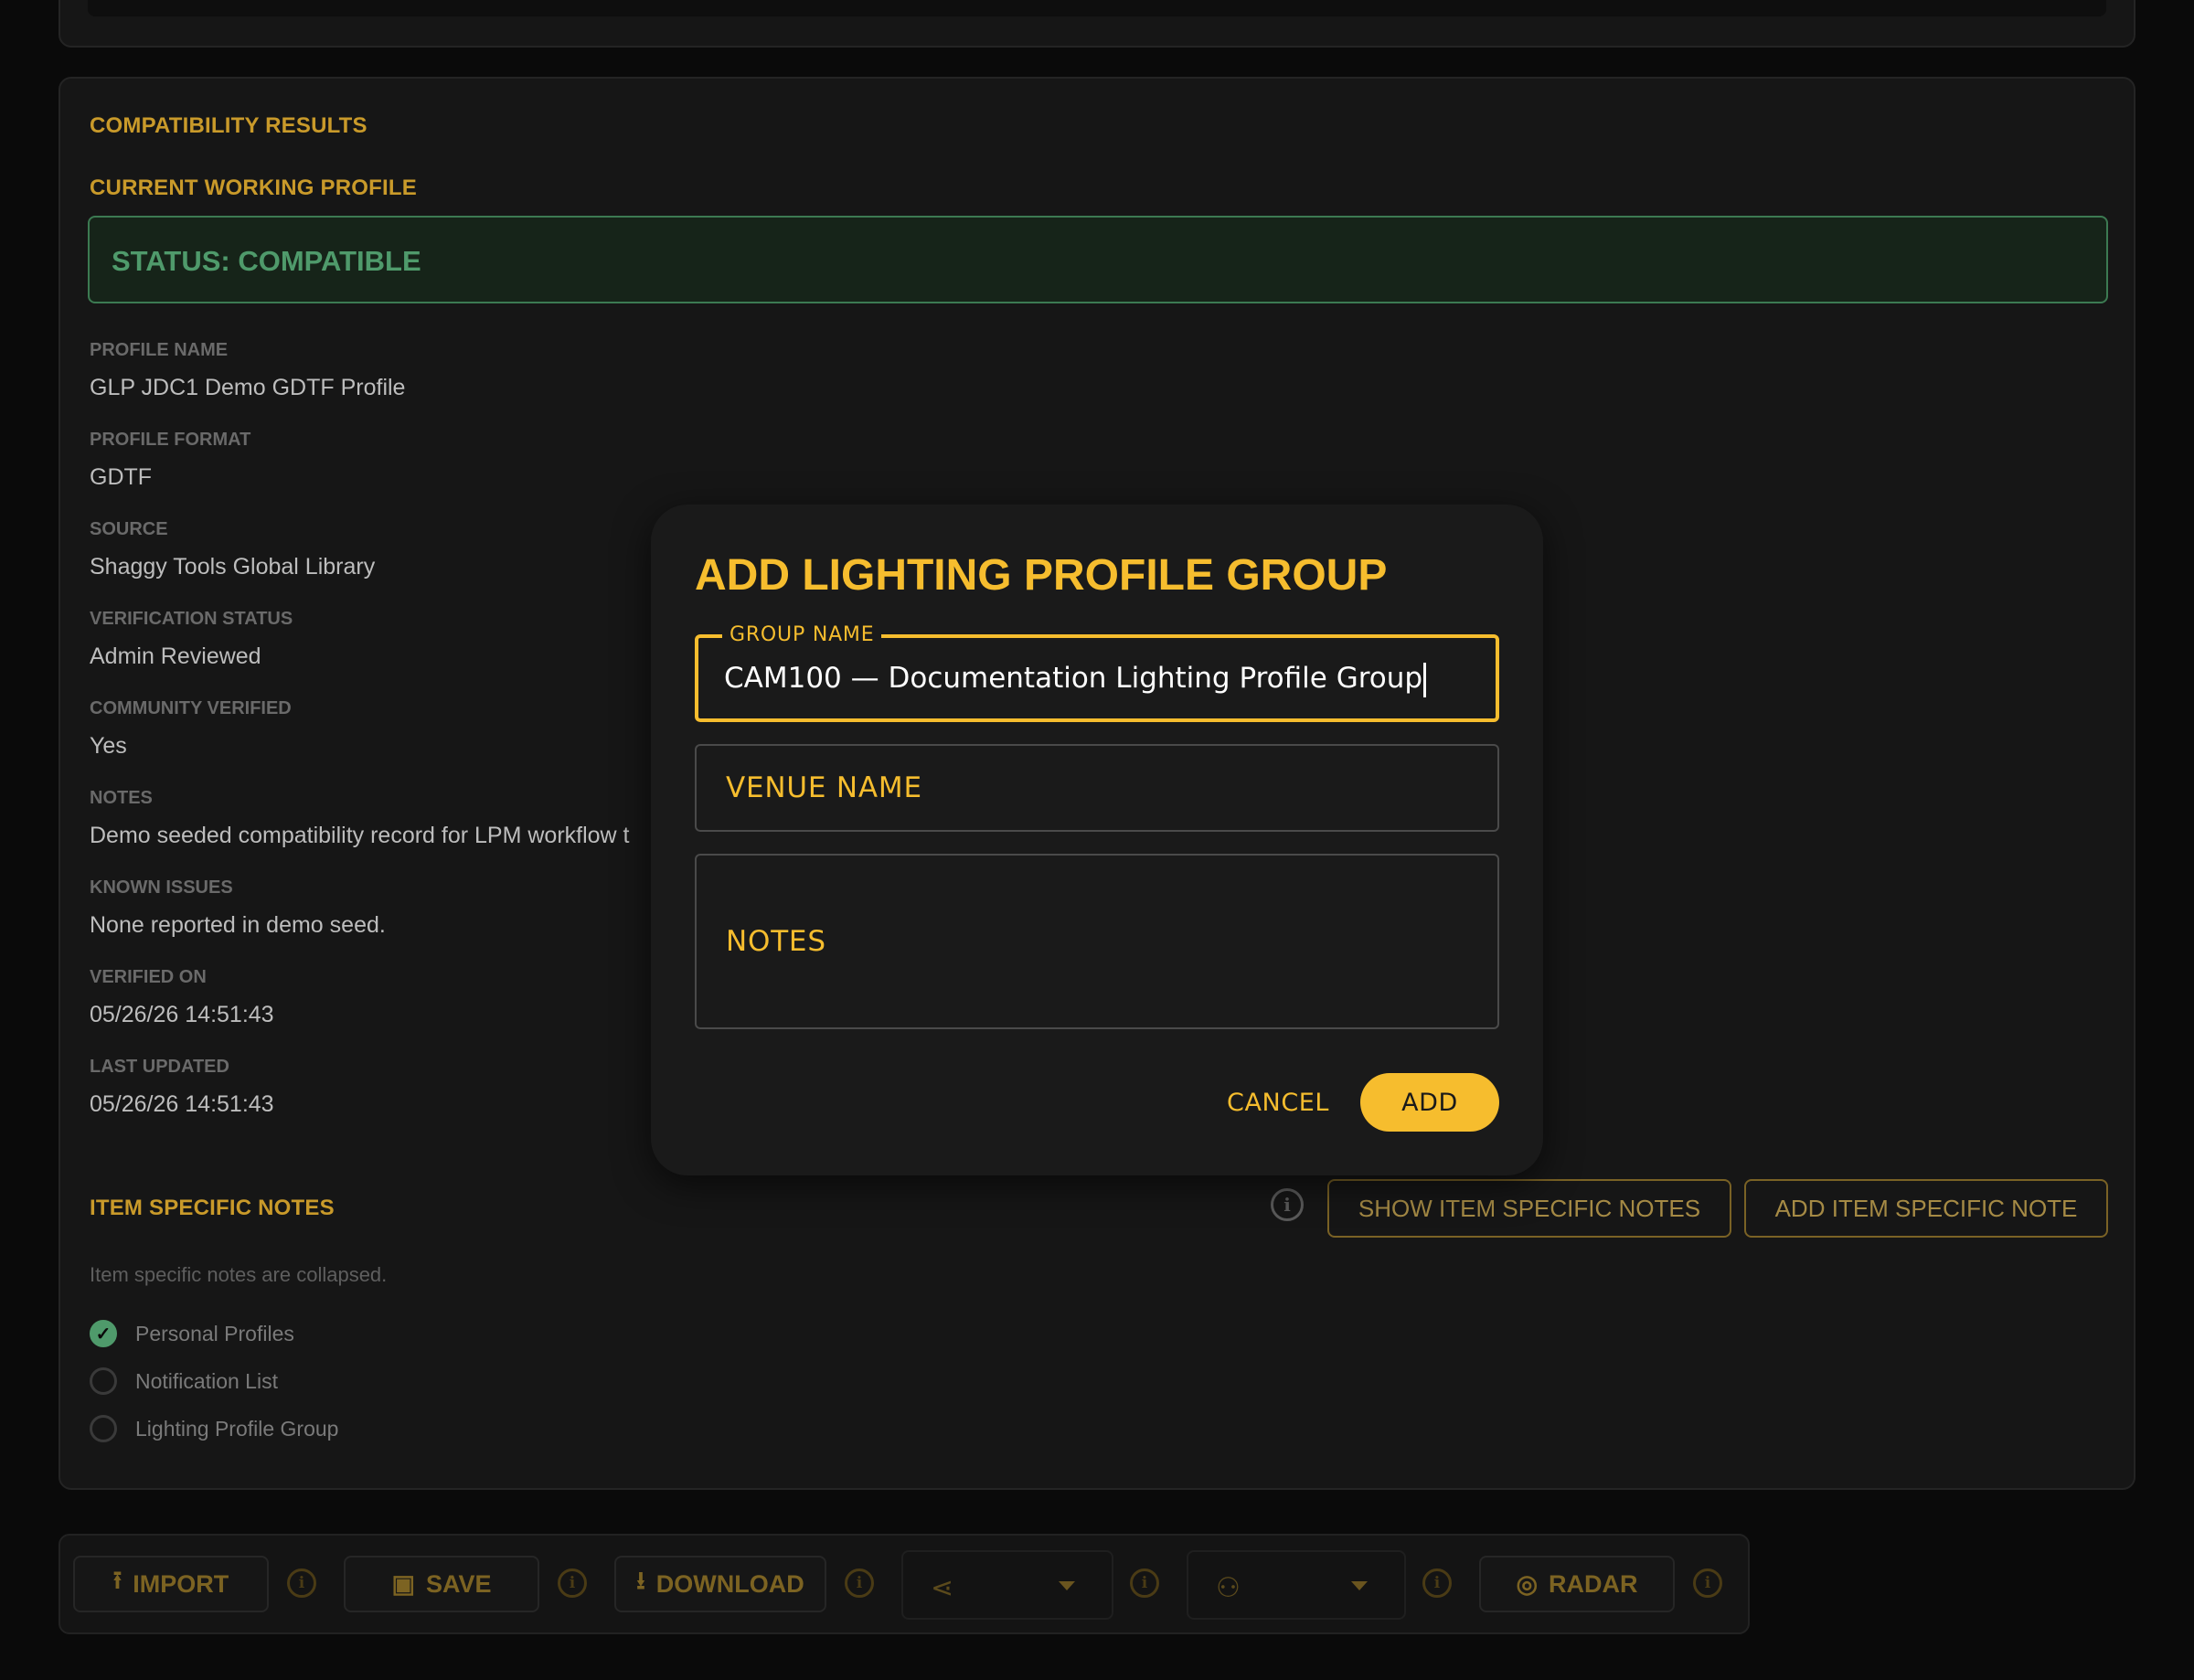  Describe the element at coordinates (266, 261) in the screenshot. I see `status-text: STATUS: COMPATIBLE` at that location.